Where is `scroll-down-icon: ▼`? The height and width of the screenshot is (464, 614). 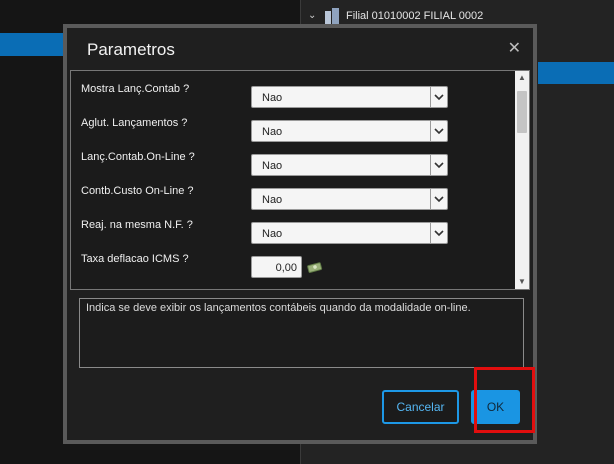 scroll-down-icon: ▼ is located at coordinates (522, 282).